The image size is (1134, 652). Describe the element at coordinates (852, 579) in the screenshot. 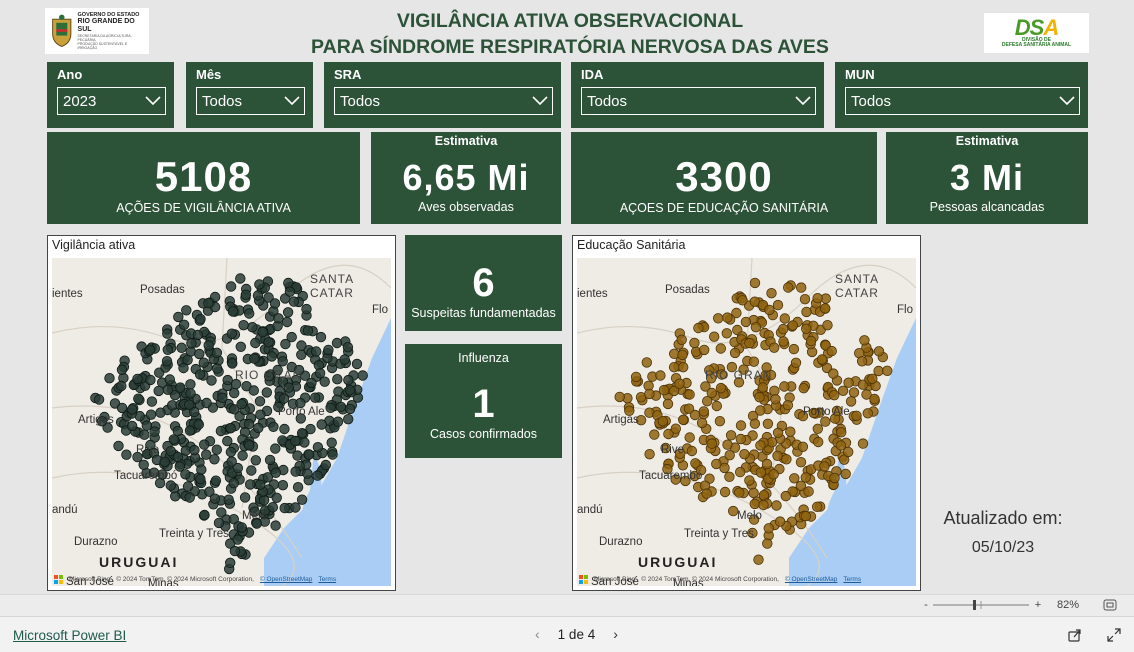

I see `terms-link: Terms` at that location.